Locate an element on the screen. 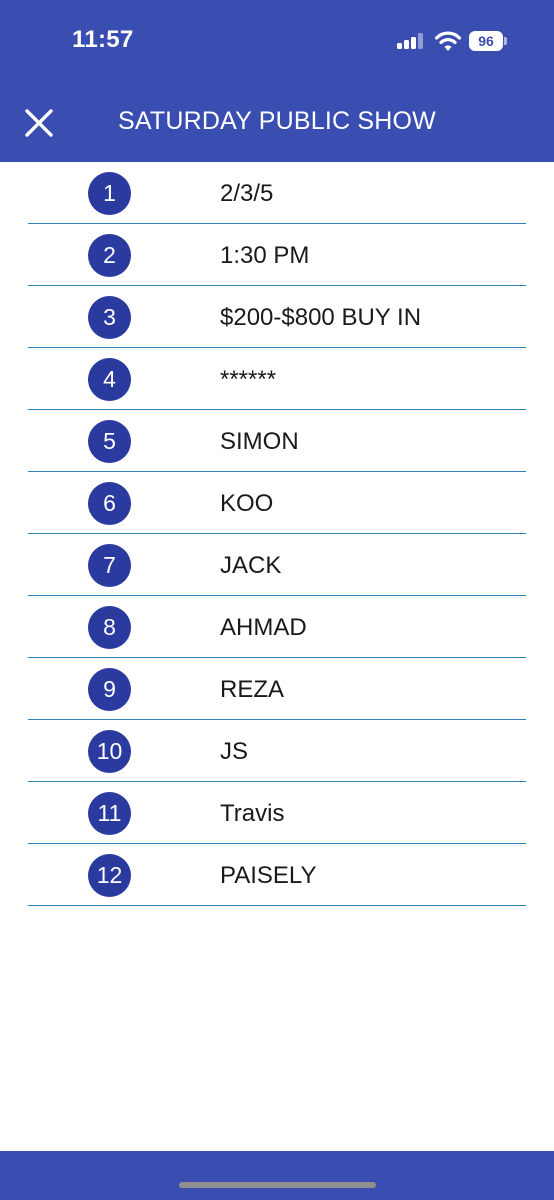  page-title: SATURDAY PUBLIC SHOW is located at coordinates (277, 121).